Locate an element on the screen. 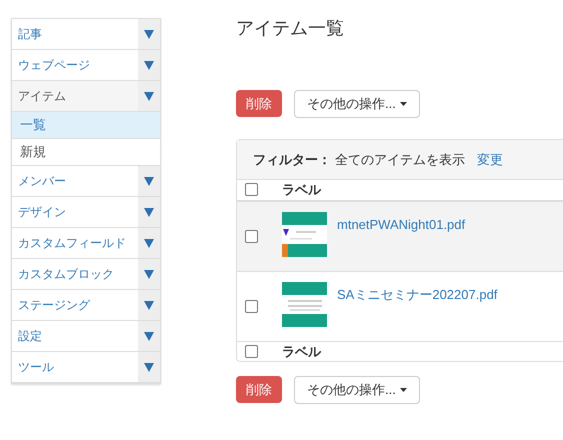 Image resolution: width=563 pixels, height=440 pixels. file-link: mtnetPWANight01.pdf is located at coordinates (401, 224).